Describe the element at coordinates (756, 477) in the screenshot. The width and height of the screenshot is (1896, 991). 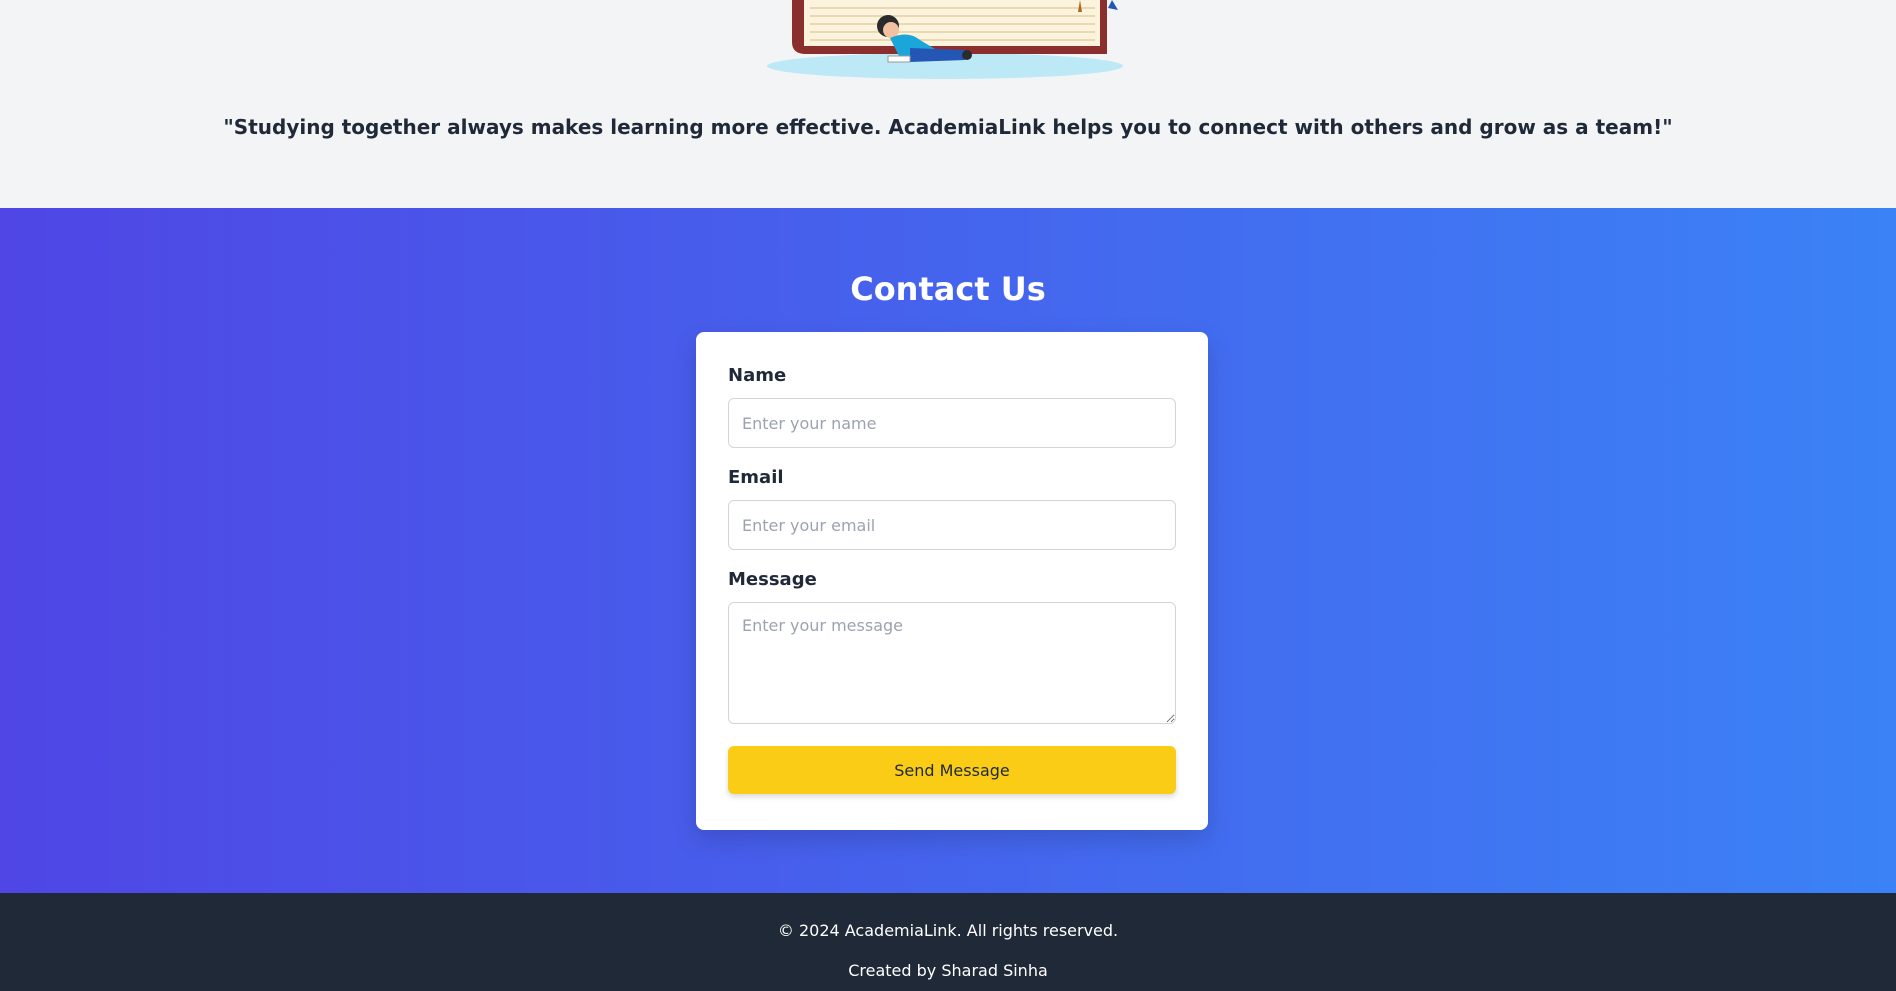
I see `email-label: Email` at that location.